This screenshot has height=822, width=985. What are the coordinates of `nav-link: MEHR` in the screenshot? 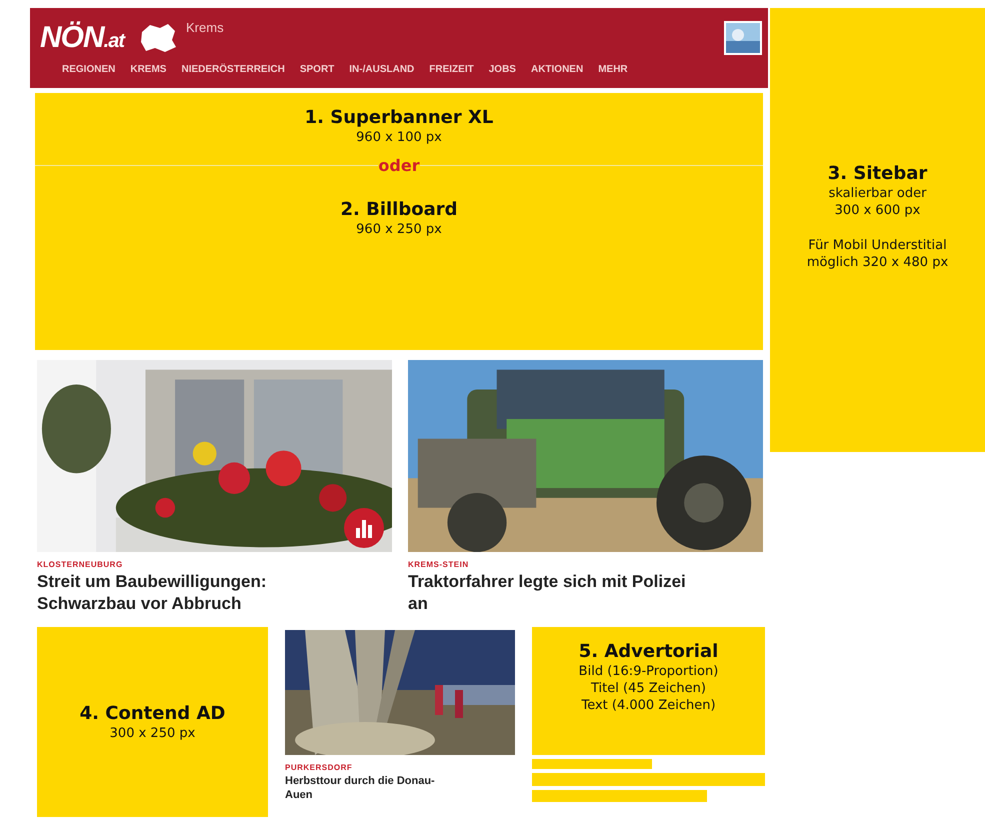 It's located at (613, 69).